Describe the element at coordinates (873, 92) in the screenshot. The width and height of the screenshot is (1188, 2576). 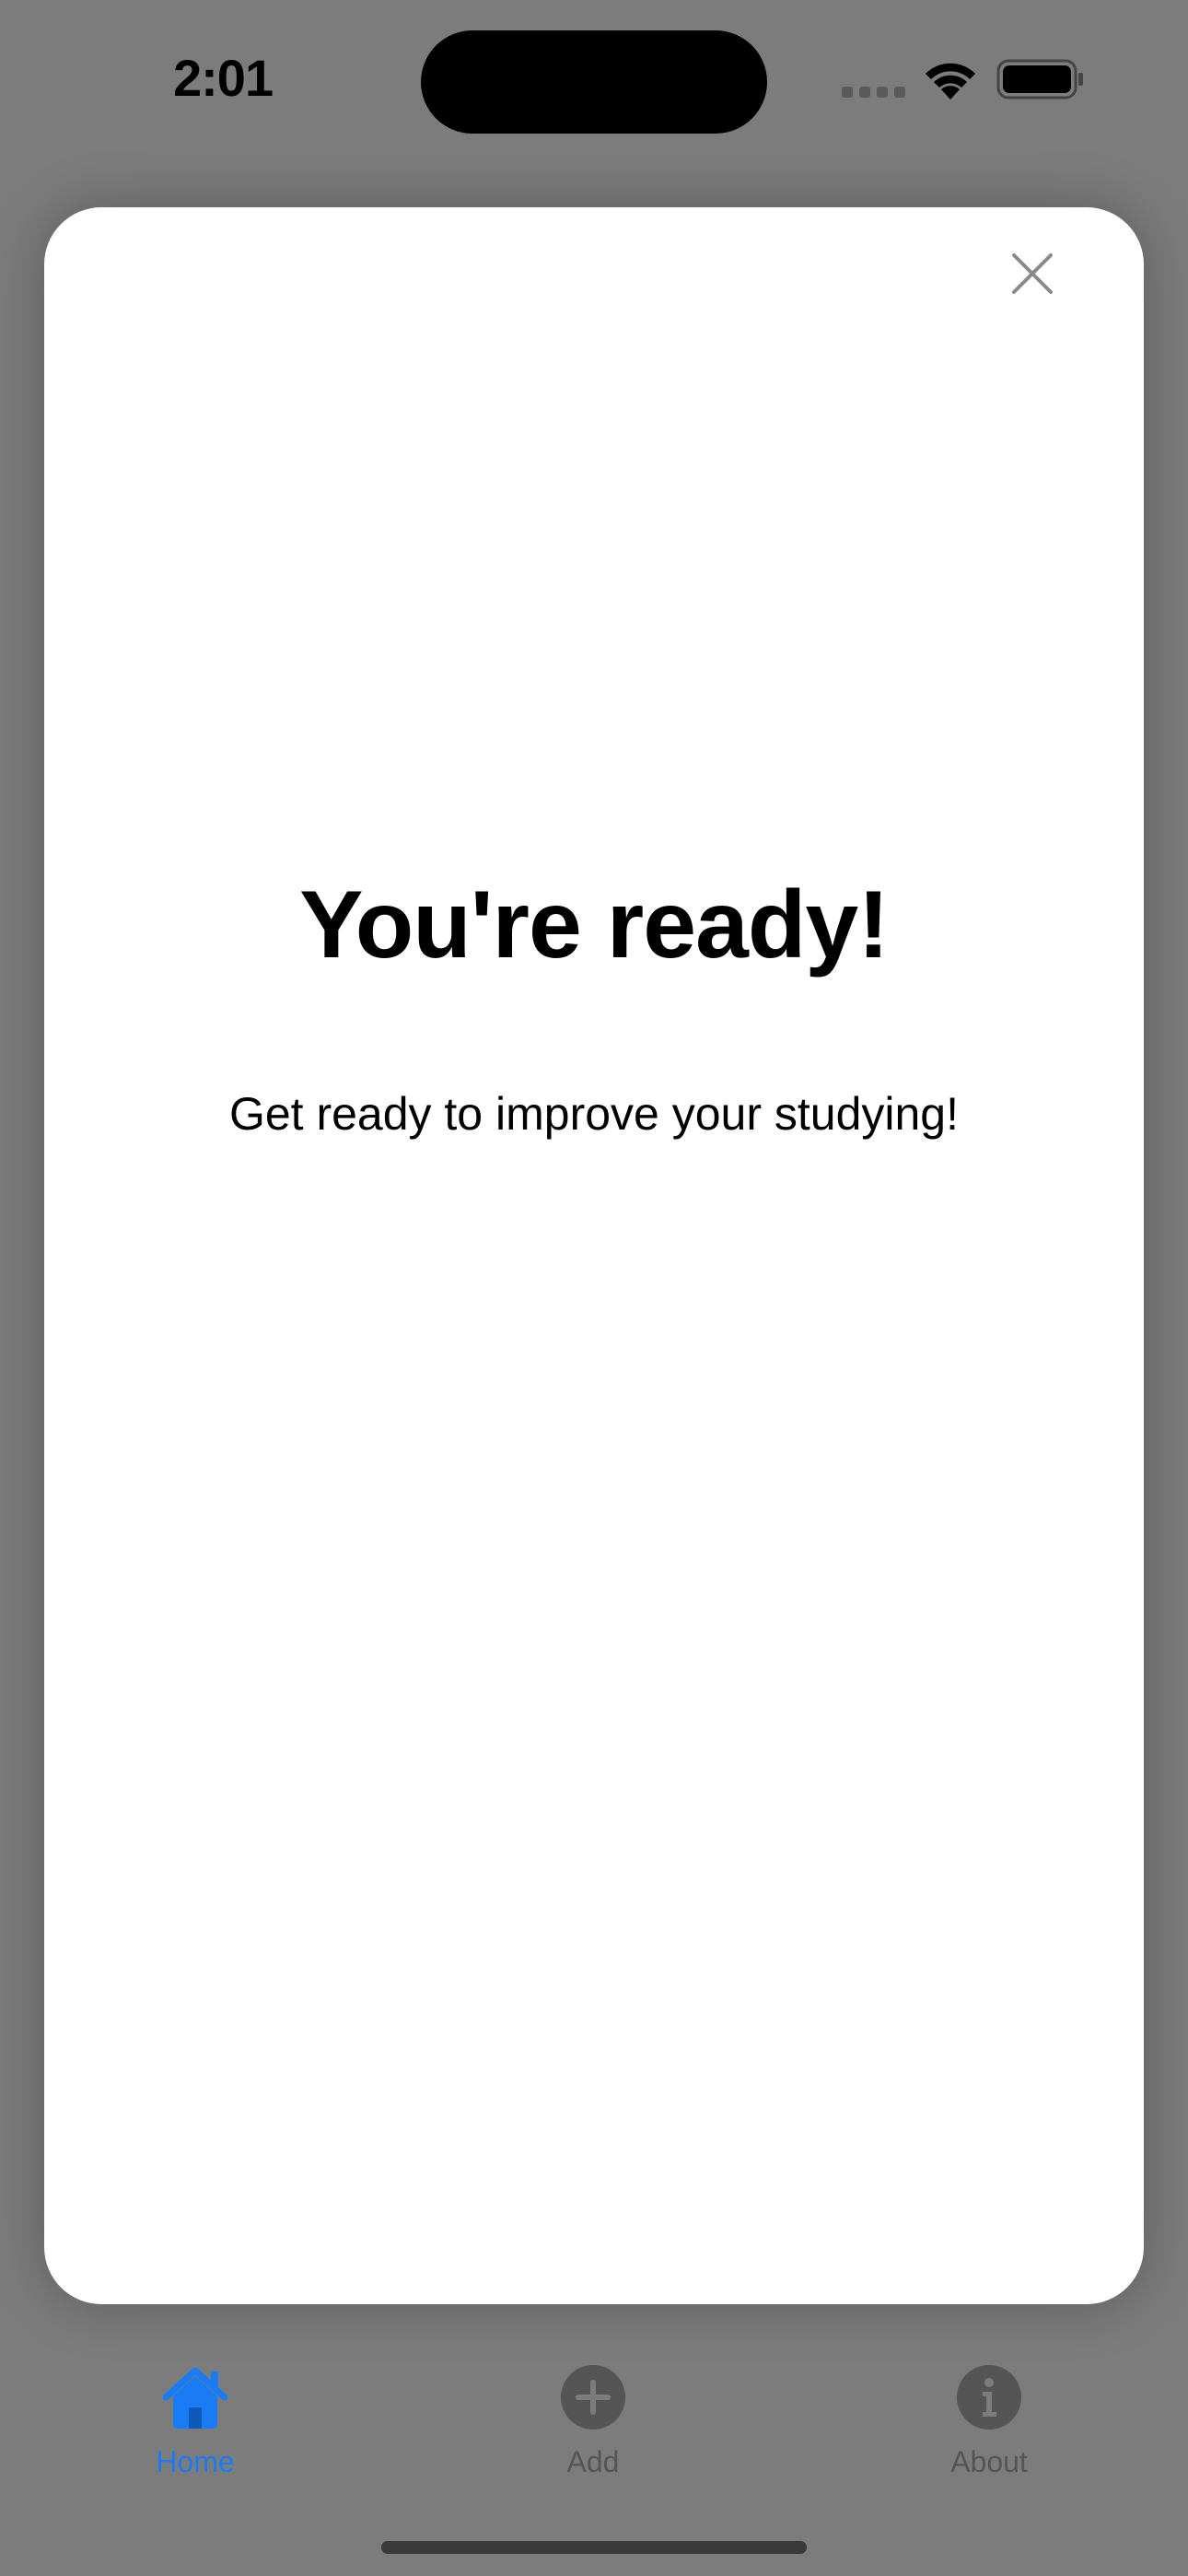
I see `cellular-signal-icon` at that location.